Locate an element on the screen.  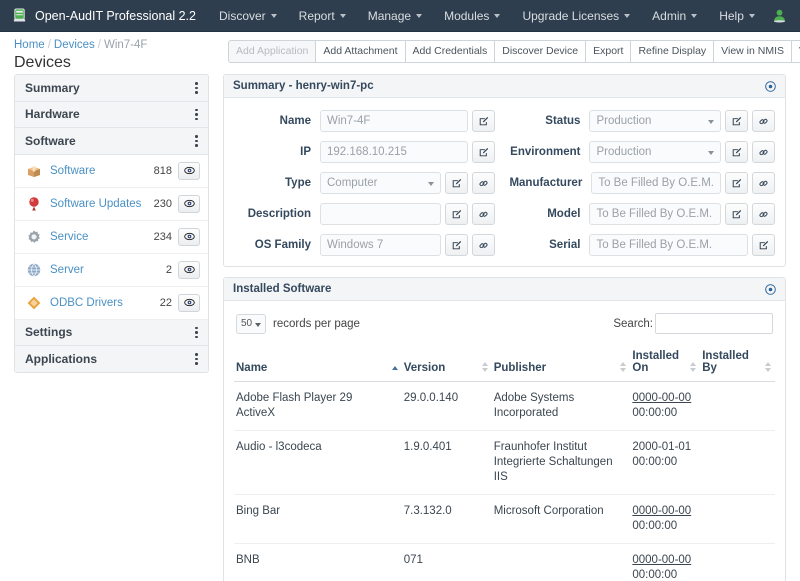
sidebar-item-server: Server 2 is located at coordinates (111, 270).